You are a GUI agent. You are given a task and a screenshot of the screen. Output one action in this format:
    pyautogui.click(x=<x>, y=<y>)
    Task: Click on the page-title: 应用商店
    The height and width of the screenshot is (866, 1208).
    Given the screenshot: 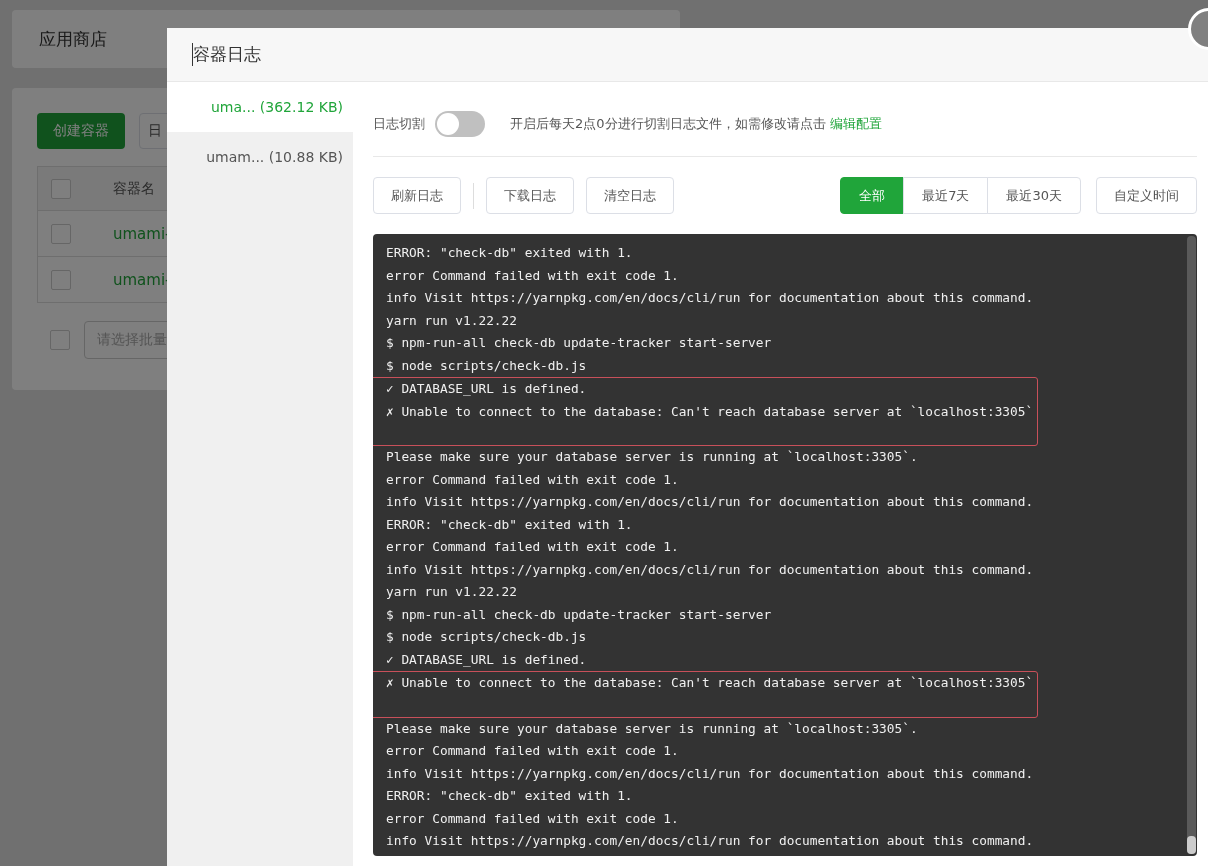 What is the action you would take?
    pyautogui.click(x=73, y=39)
    